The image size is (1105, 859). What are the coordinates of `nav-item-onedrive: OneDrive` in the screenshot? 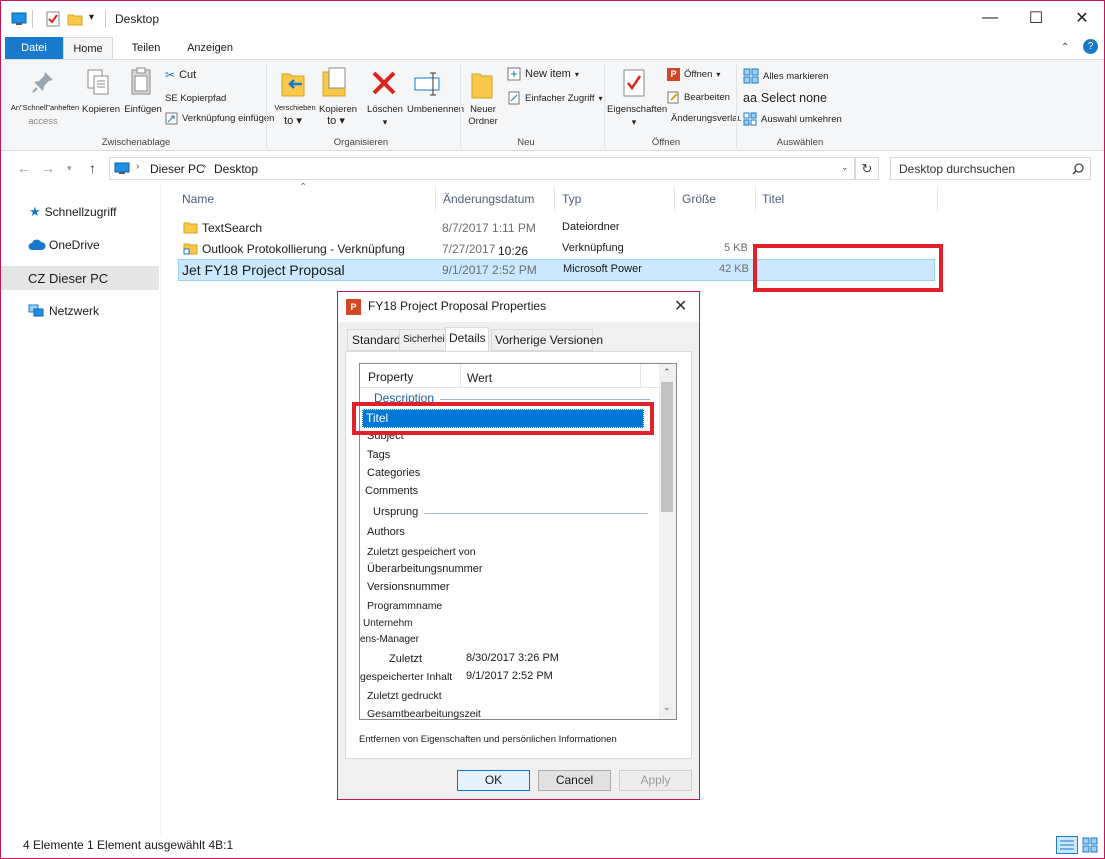 It's located at (80, 245).